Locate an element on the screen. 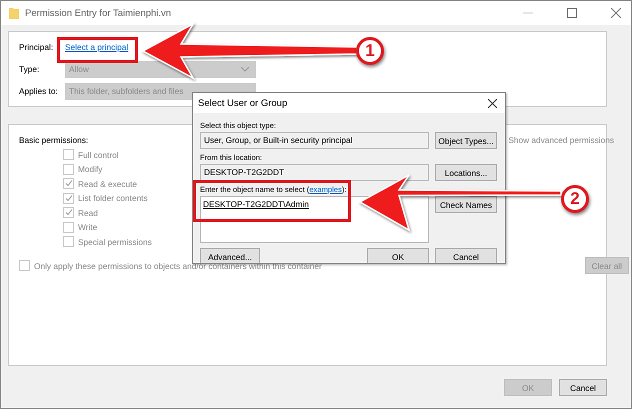 This screenshot has height=409, width=632. maximize-icon is located at coordinates (572, 13).